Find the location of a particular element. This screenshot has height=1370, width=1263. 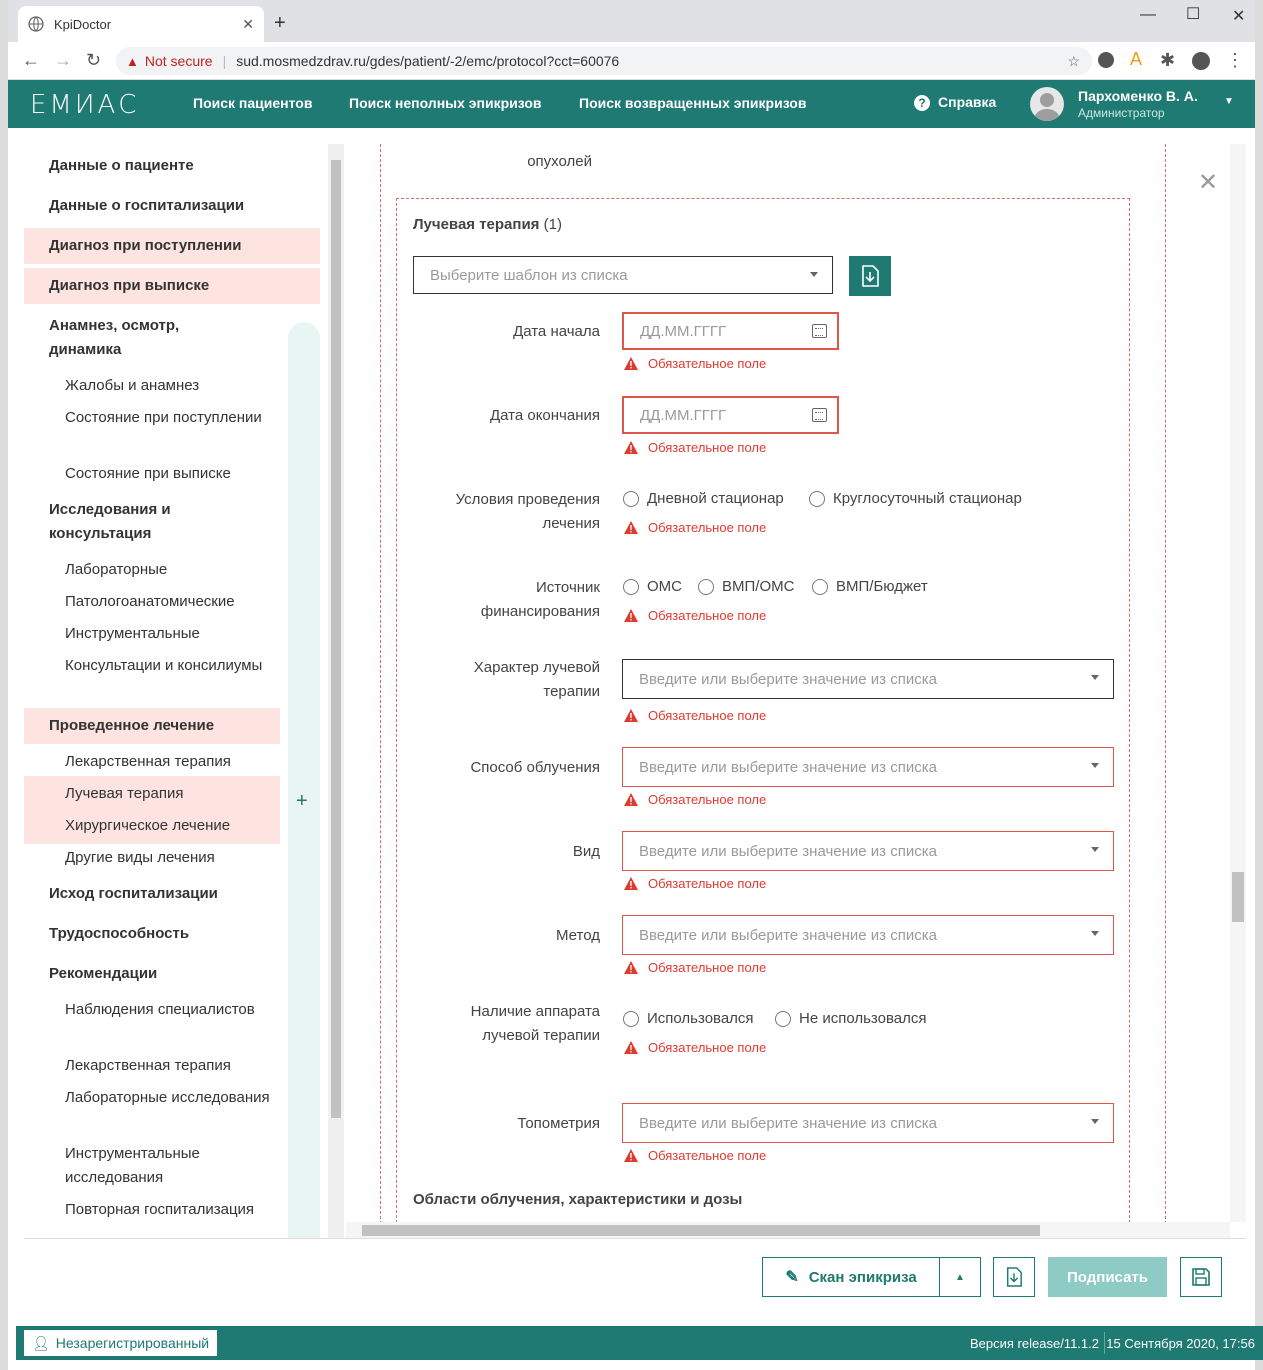

sidebar-item-1: Данные о госпитализации is located at coordinates (172, 206).